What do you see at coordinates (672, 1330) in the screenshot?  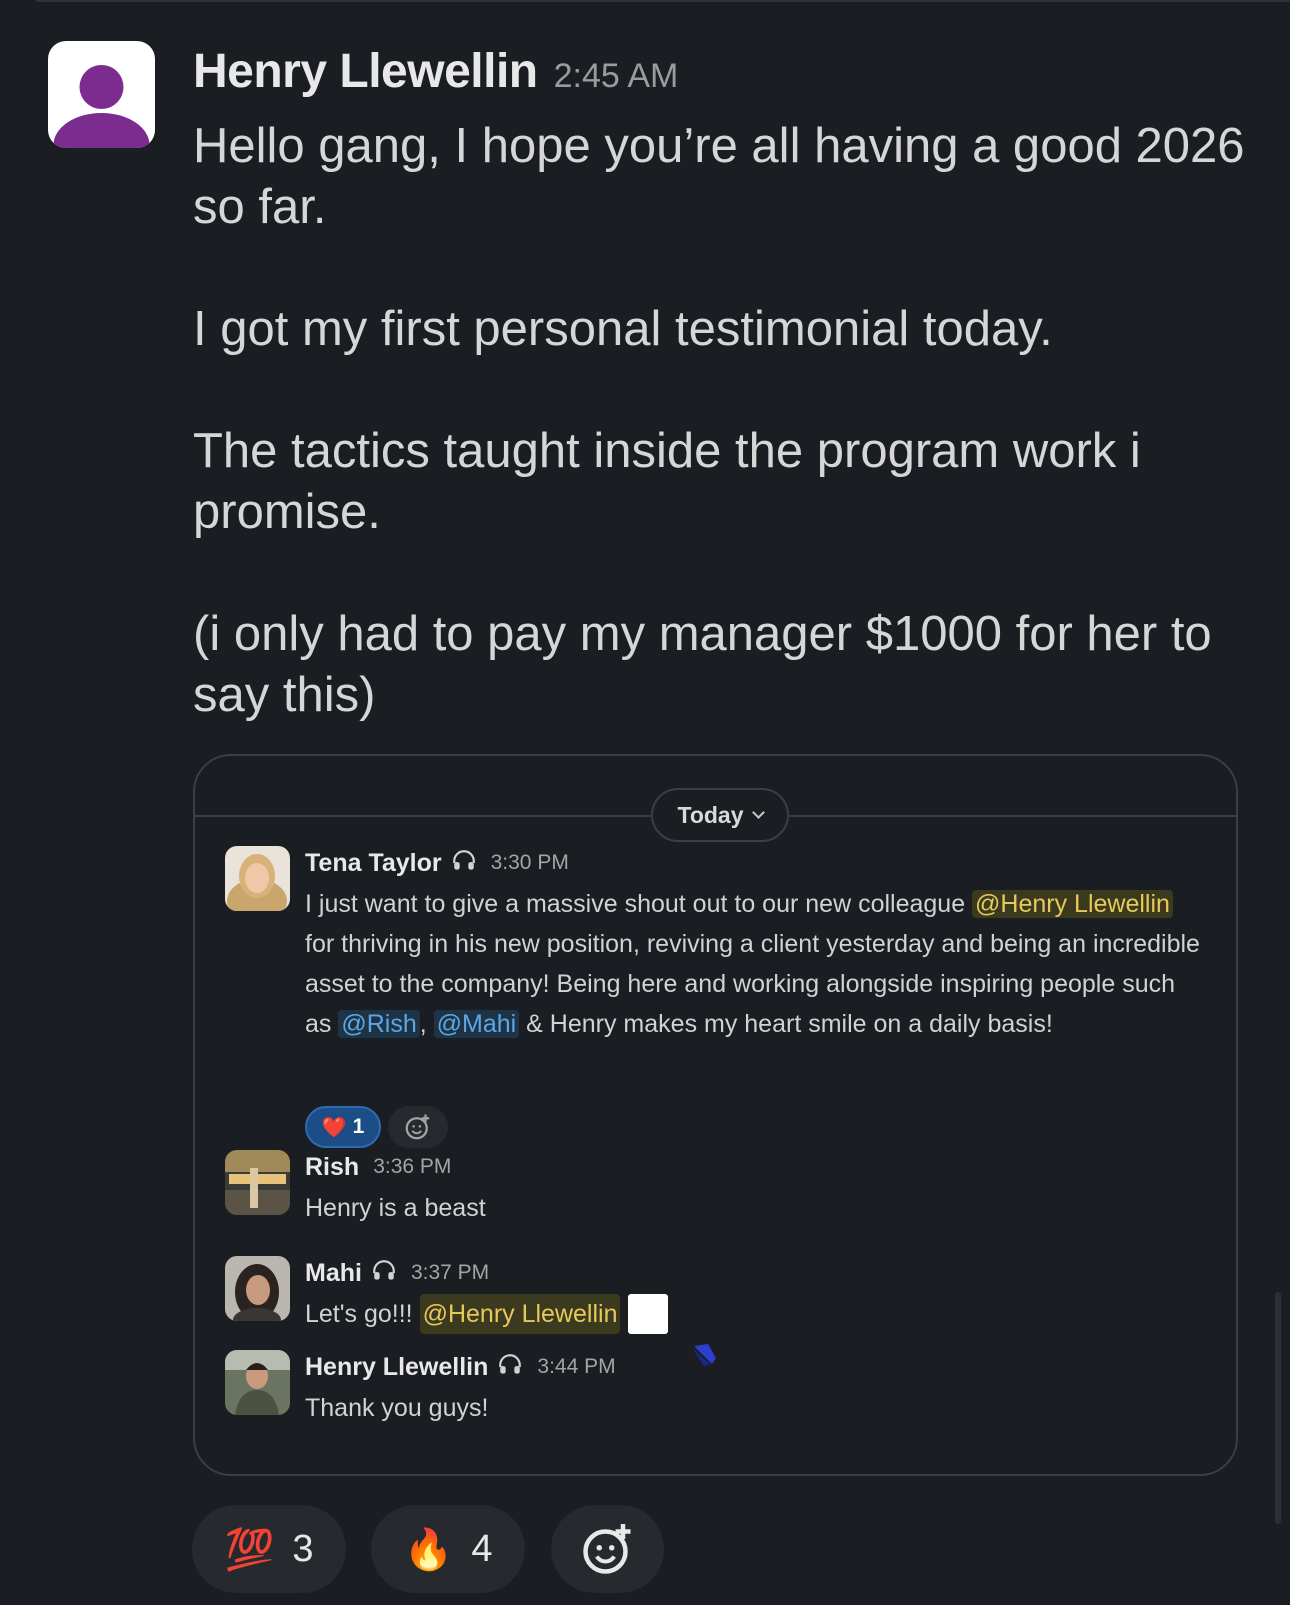 I see `custom-emoji-icon` at bounding box center [672, 1330].